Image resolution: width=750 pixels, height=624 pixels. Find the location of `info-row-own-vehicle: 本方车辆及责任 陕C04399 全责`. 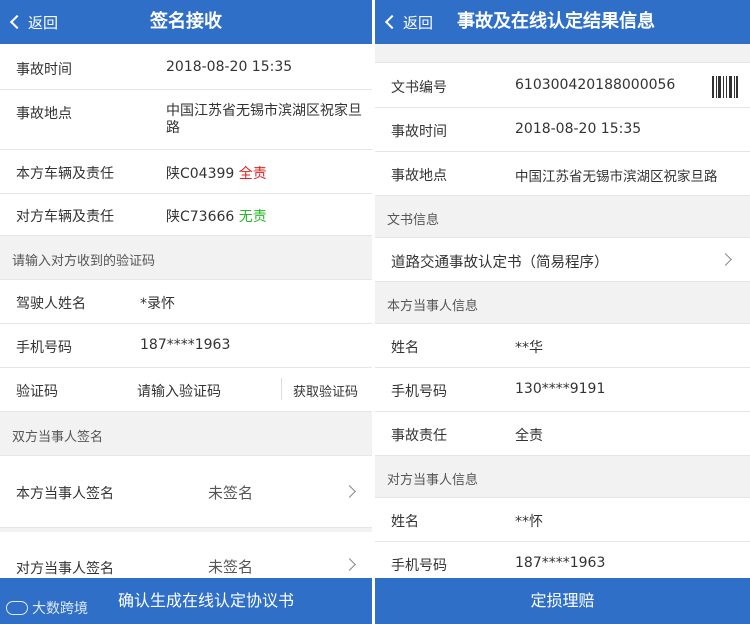

info-row-own-vehicle: 本方车辆及责任 陕C04399 全责 is located at coordinates (186, 172).